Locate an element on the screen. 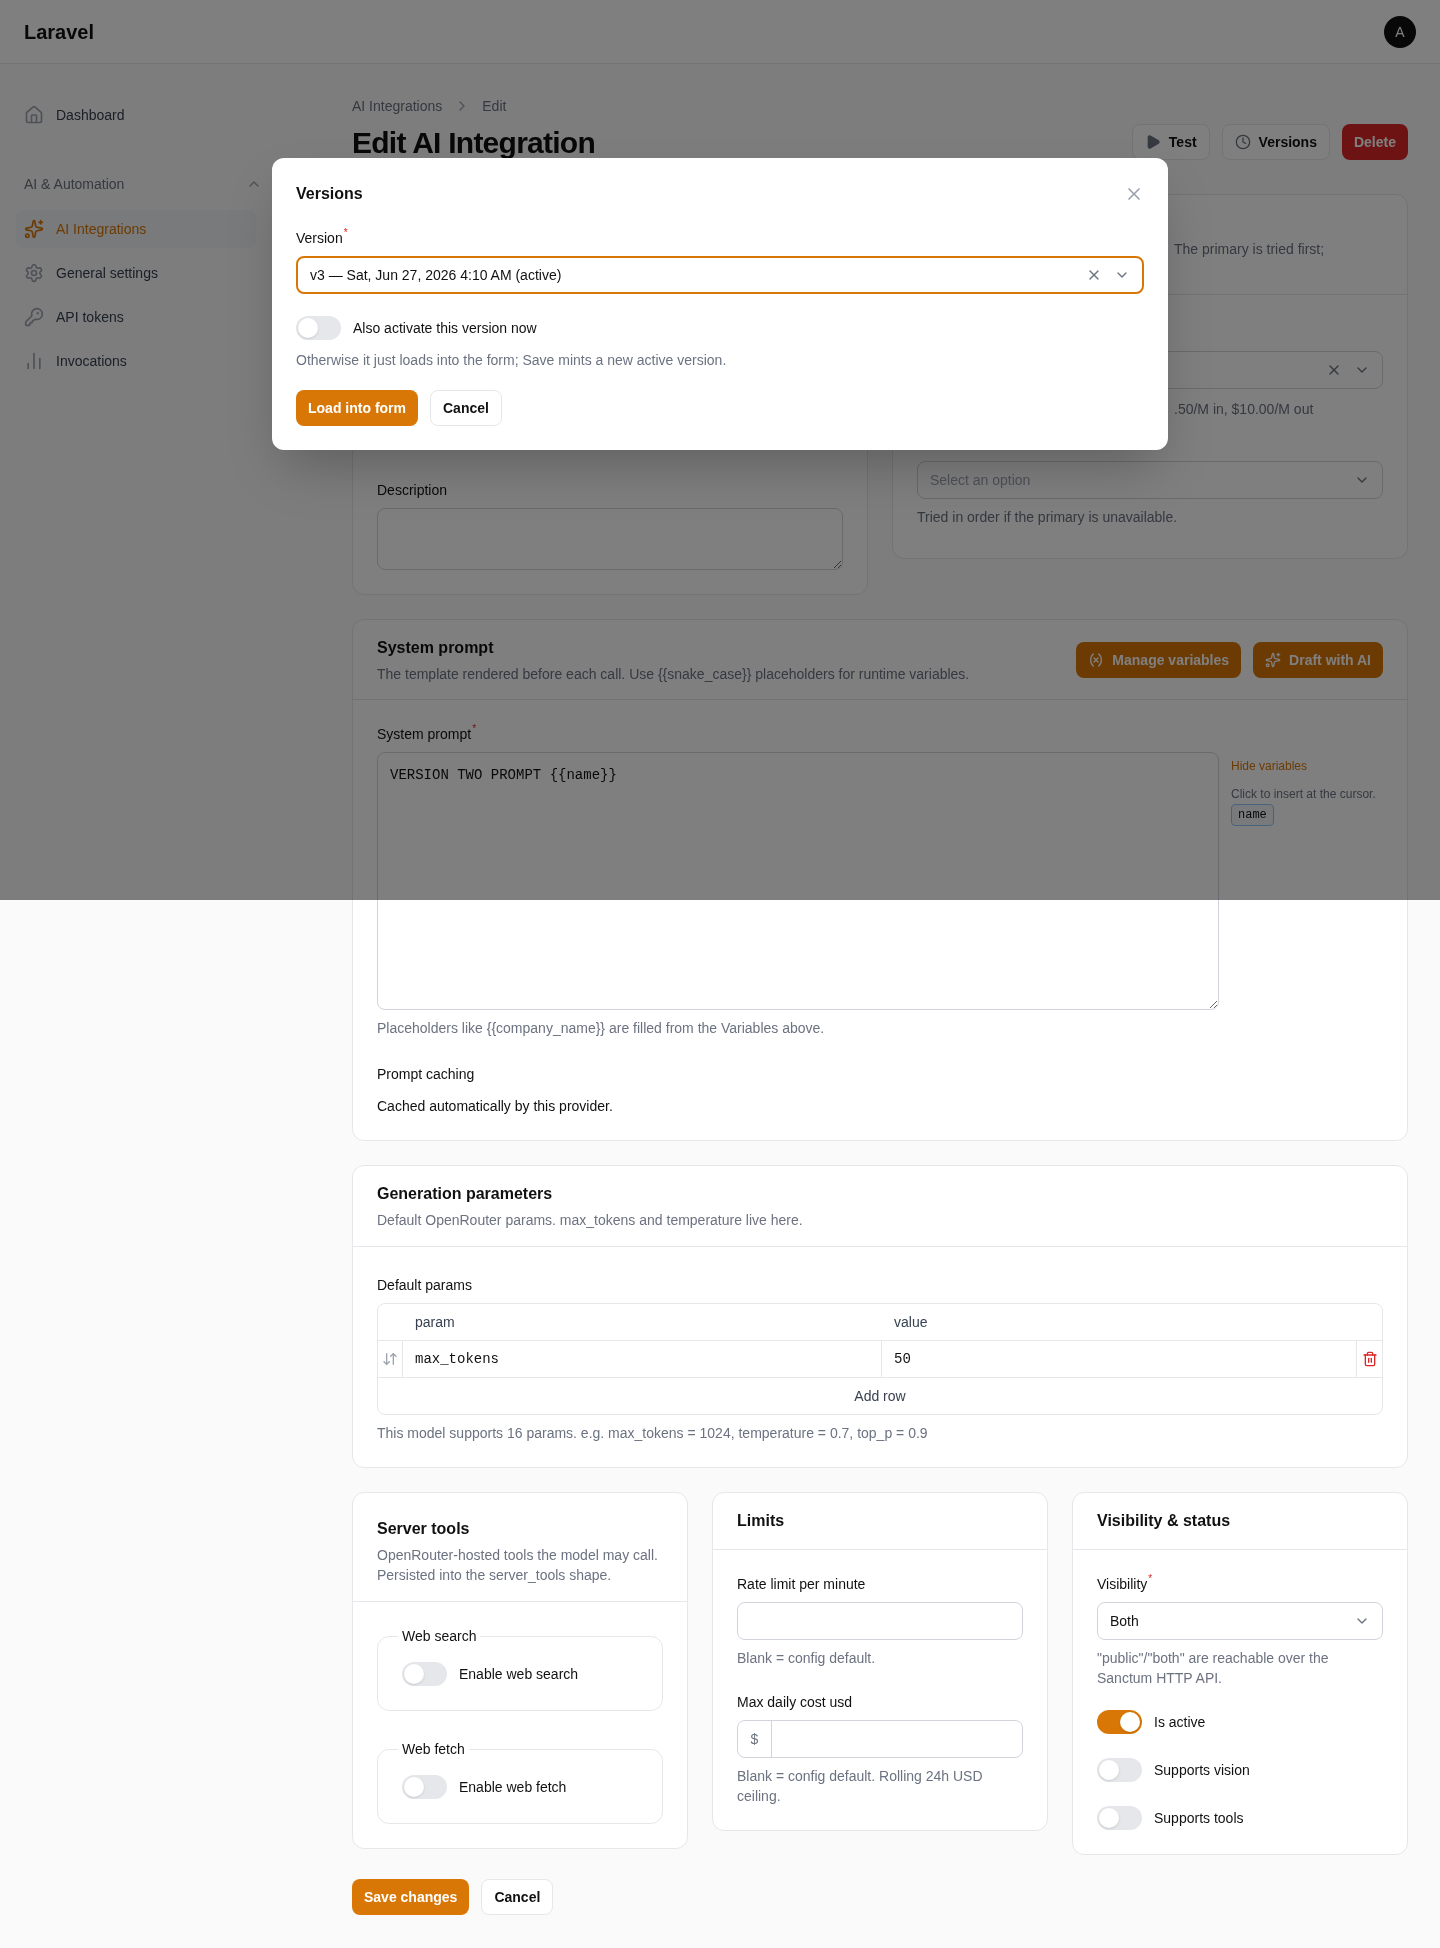 Image resolution: width=1440 pixels, height=1948 pixels. toggle-label: Enable web search is located at coordinates (519, 1674).